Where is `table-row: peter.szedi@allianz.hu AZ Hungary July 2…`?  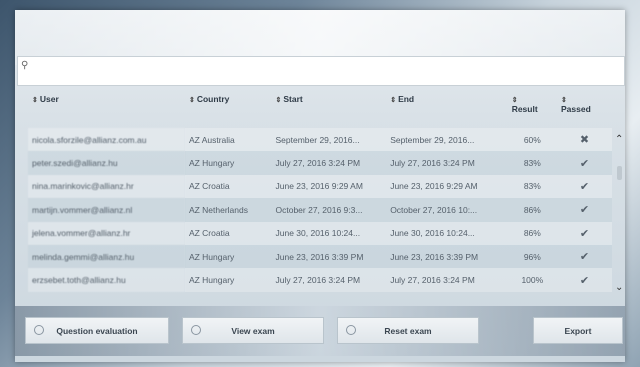 table-row: peter.szedi@allianz.hu AZ Hungary July 2… is located at coordinates (320, 163).